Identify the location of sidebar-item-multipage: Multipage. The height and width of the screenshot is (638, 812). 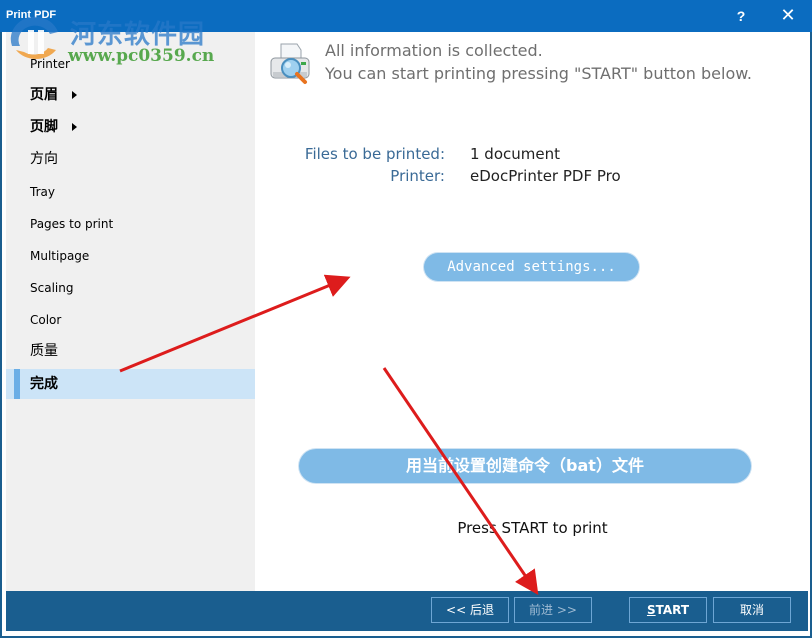
(130, 256).